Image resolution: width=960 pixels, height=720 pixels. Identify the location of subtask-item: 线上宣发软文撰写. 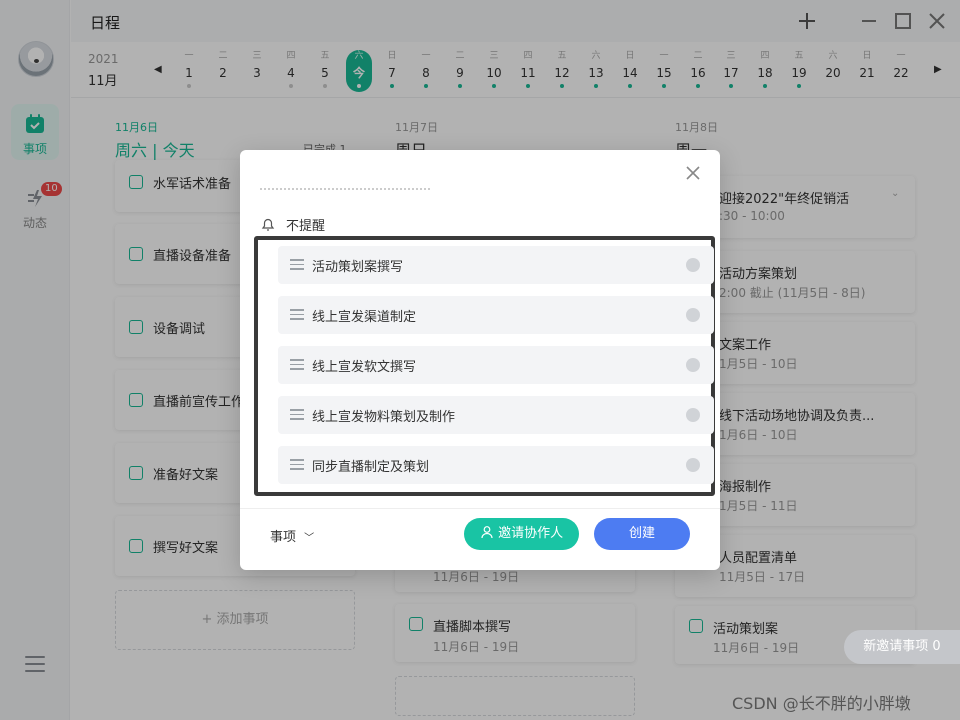
(496, 365).